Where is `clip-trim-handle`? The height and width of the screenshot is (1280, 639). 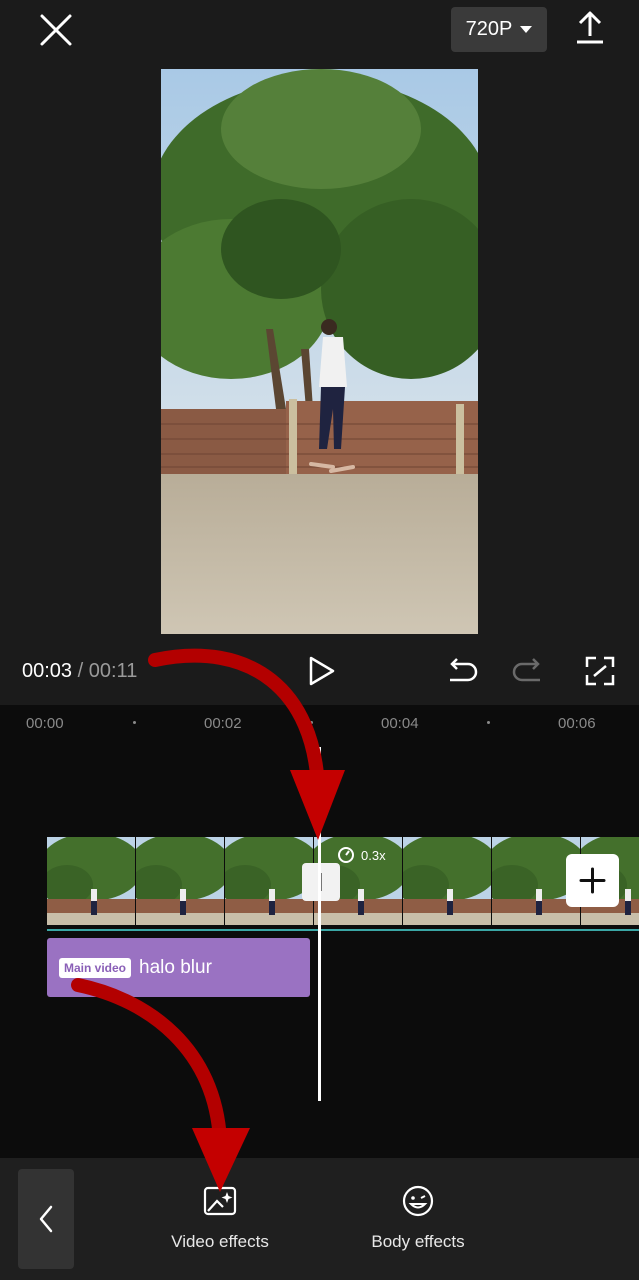
clip-trim-handle is located at coordinates (321, 882).